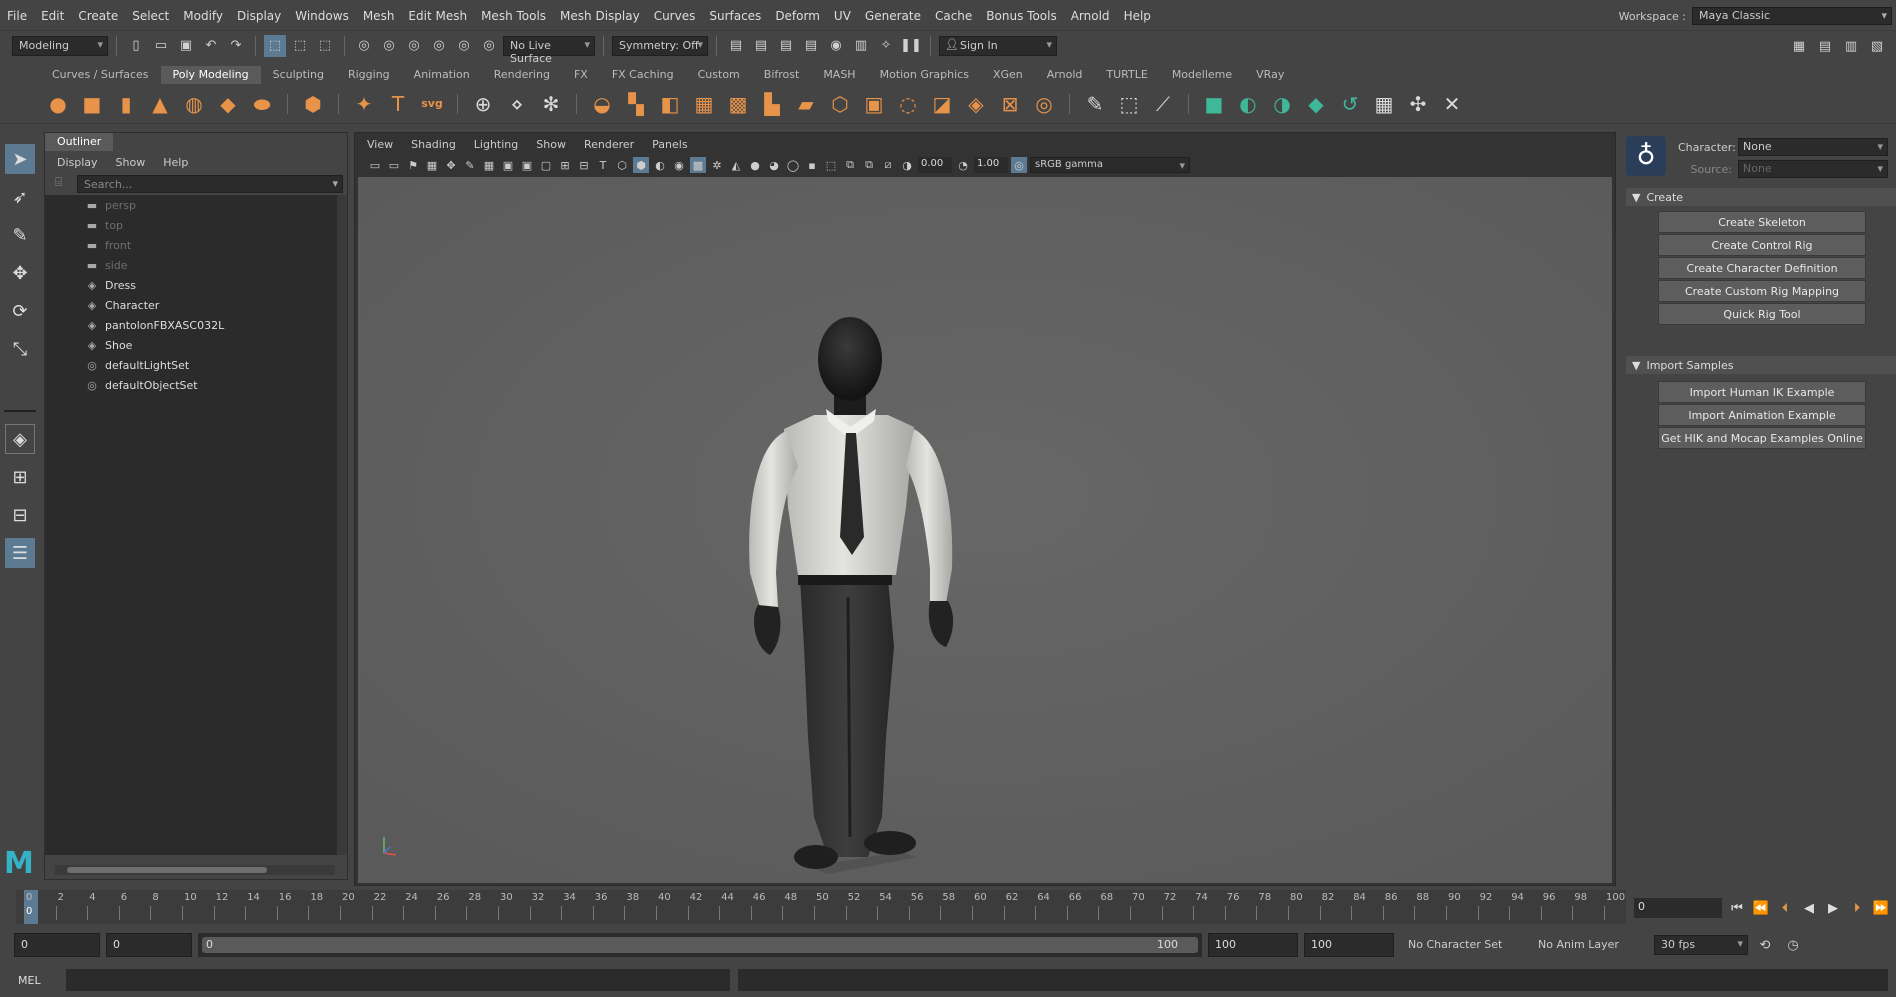 The image size is (1896, 997). What do you see at coordinates (1214, 104) in the screenshot?
I see `uv-planar-icon: ■` at bounding box center [1214, 104].